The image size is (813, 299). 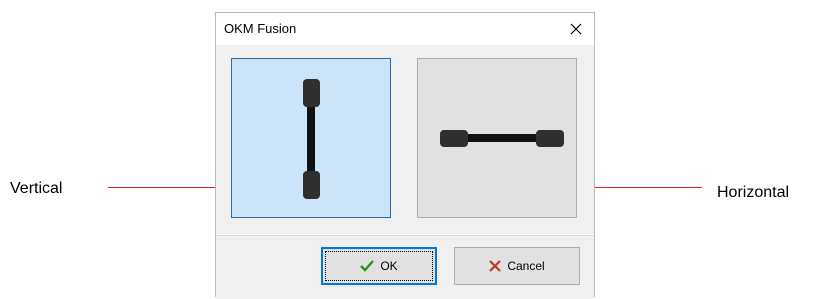 What do you see at coordinates (405, 29) in the screenshot?
I see `dialog-titlebar: OKM Fusion` at bounding box center [405, 29].